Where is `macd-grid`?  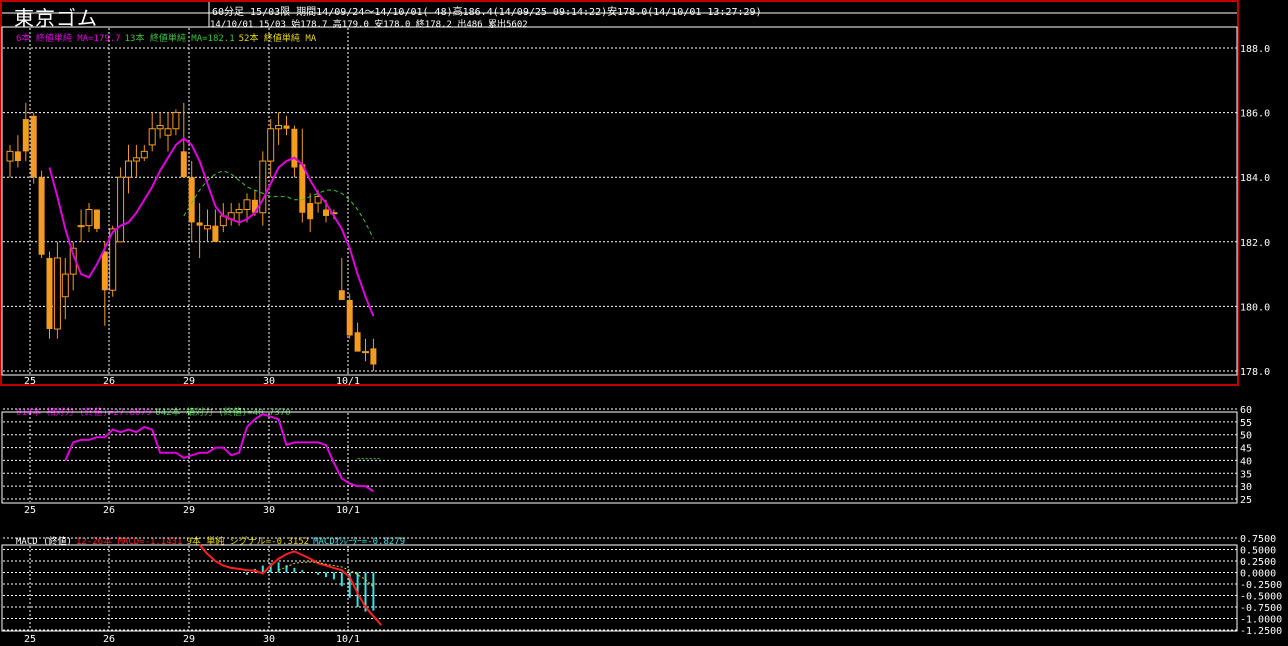 macd-grid is located at coordinates (620, 584).